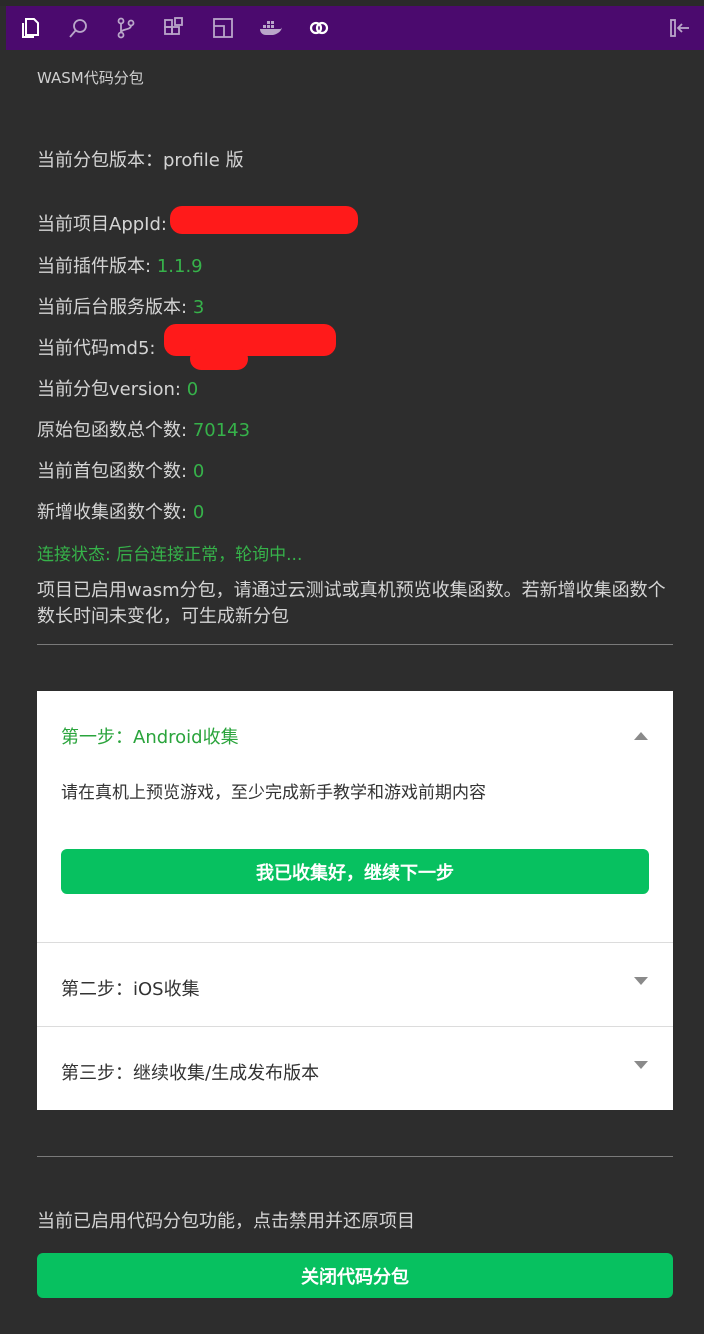 The image size is (704, 1334). I want to click on source-control-icon, so click(126, 28).